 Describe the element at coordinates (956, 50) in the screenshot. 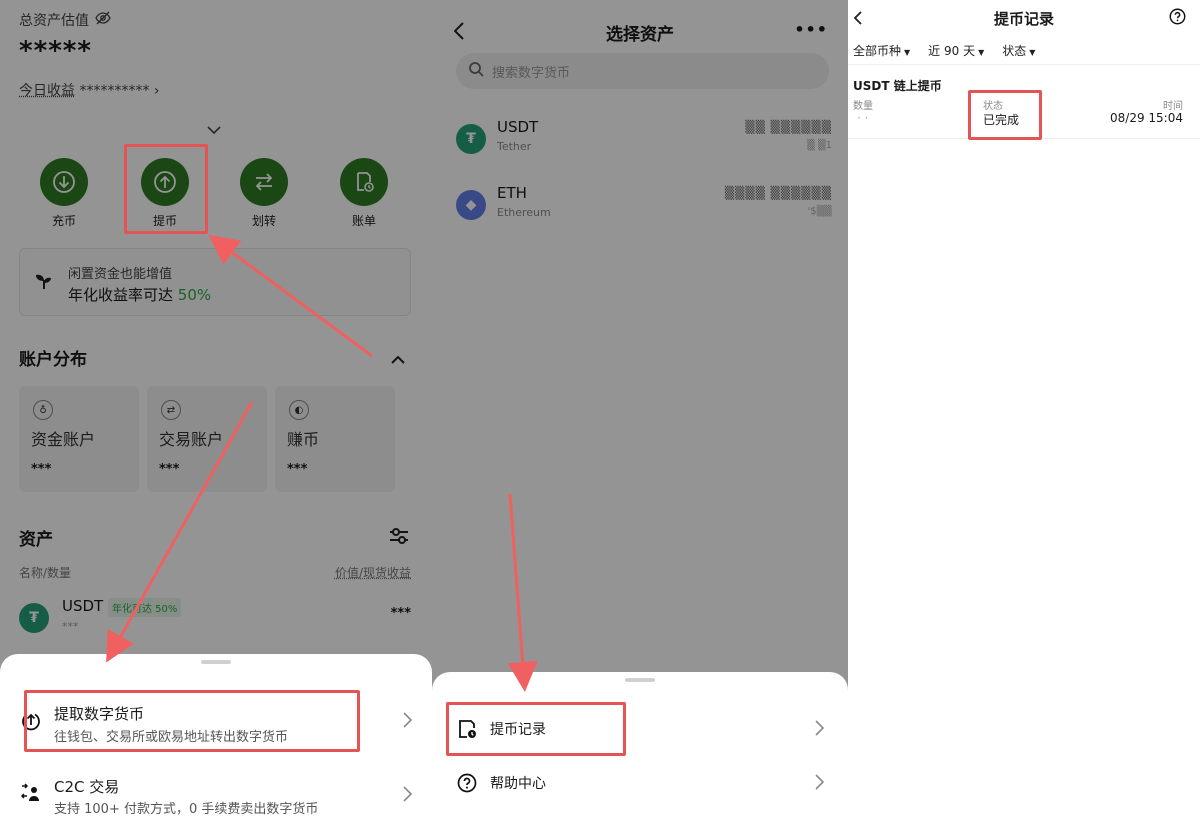

I see `filter-period: 近 90 天 ▼` at that location.